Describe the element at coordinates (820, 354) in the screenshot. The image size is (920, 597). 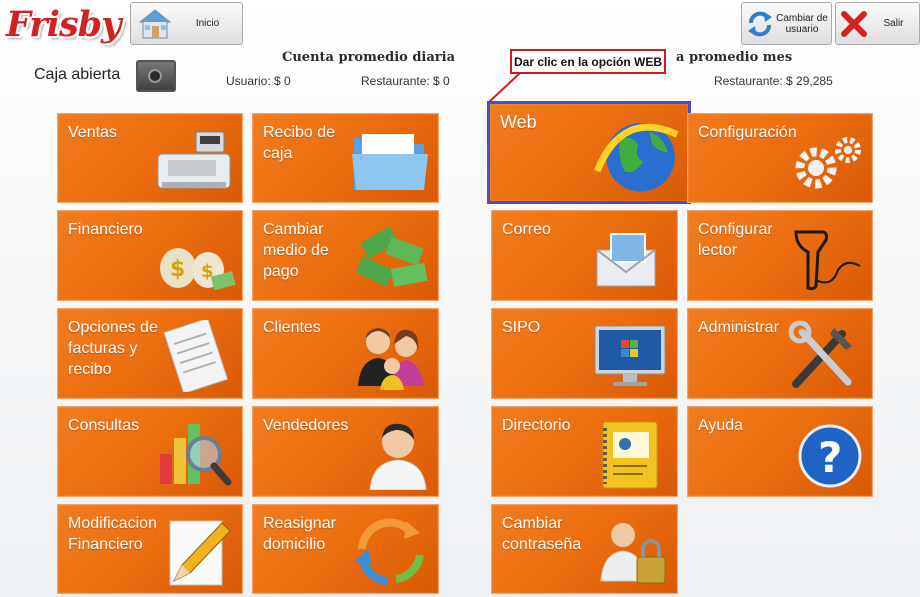
I see `tools-icon` at that location.